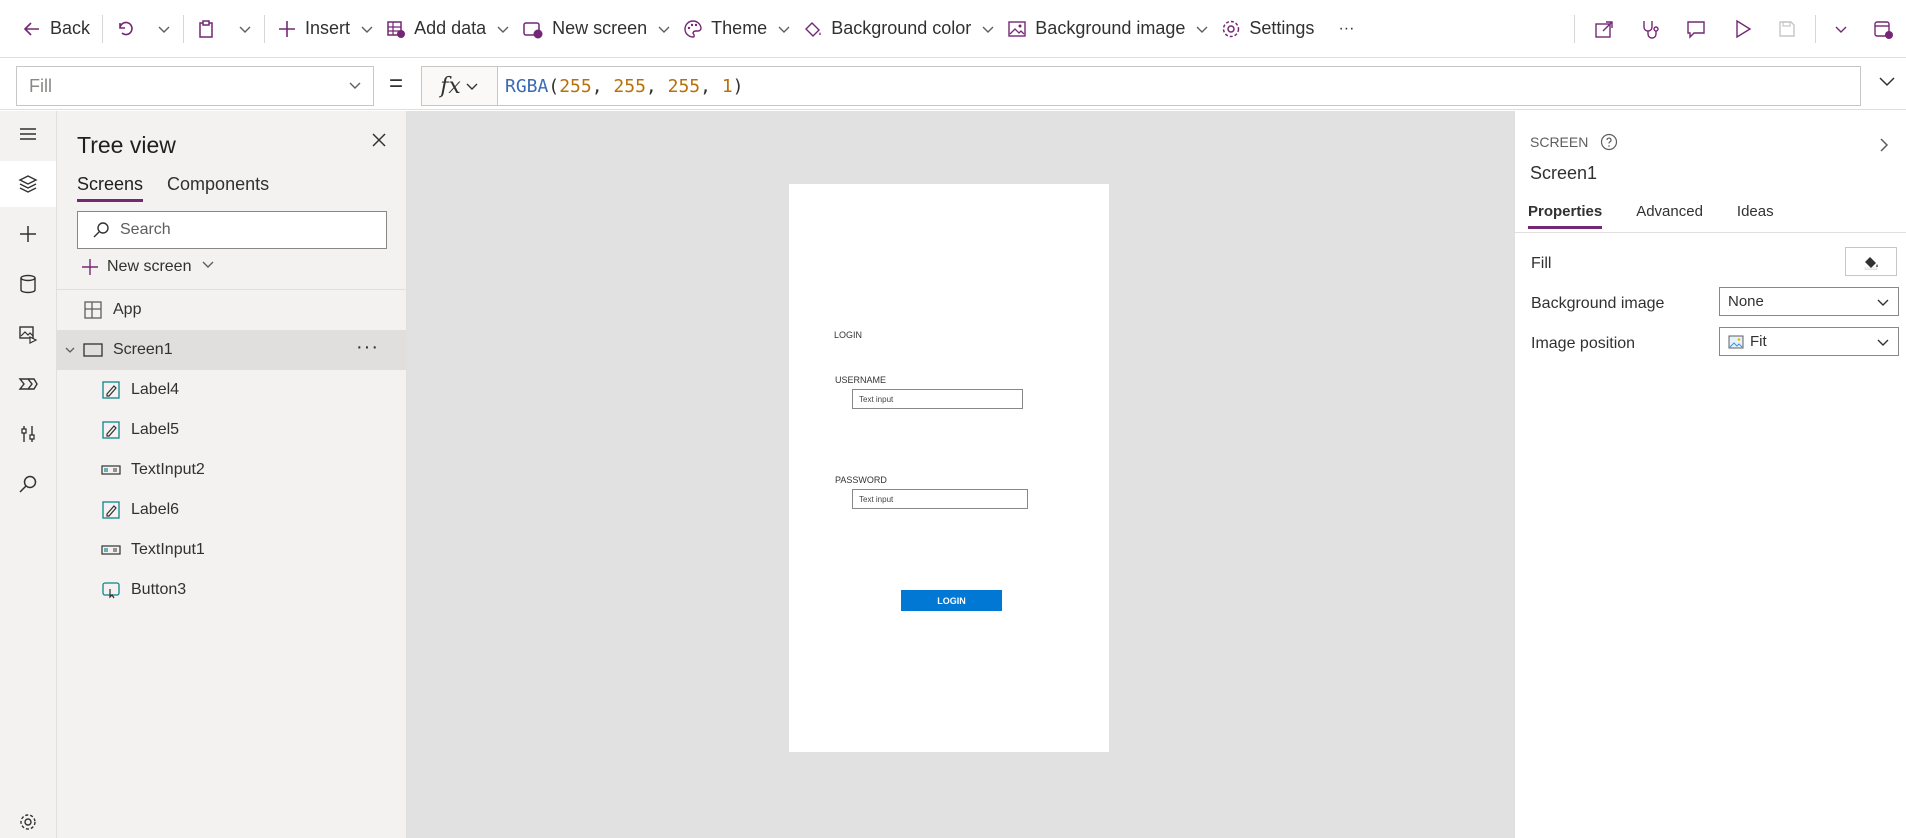  I want to click on save-menu-button, so click(1841, 29).